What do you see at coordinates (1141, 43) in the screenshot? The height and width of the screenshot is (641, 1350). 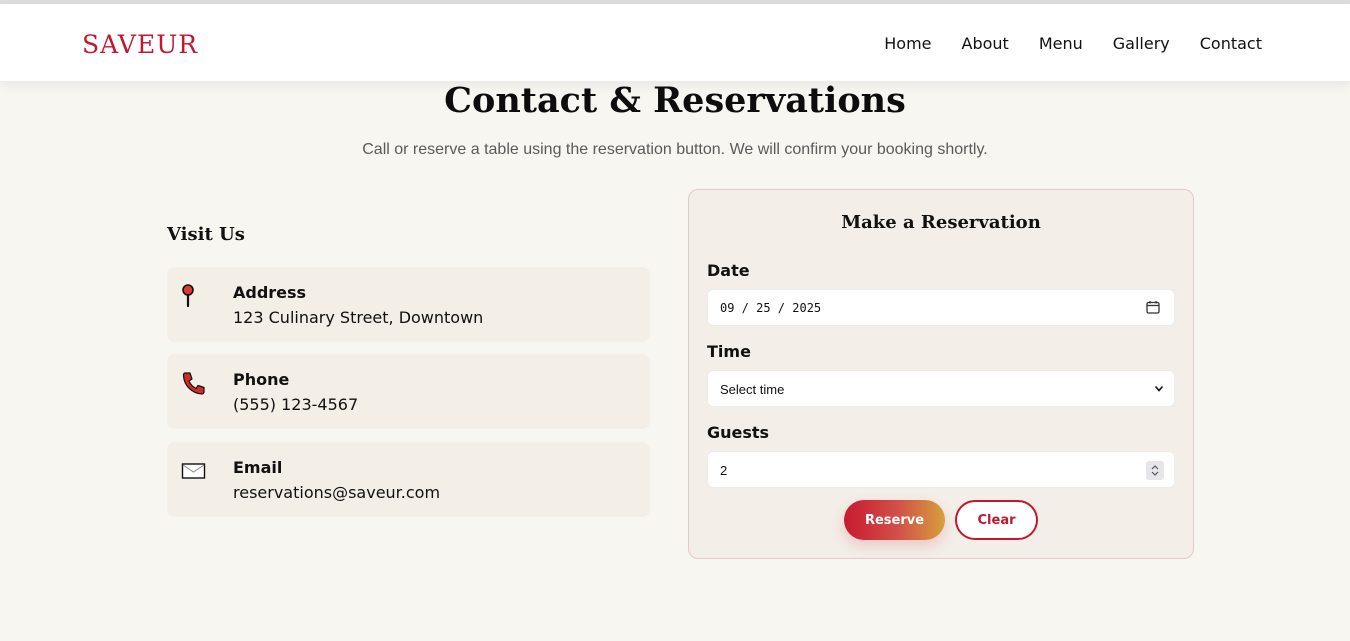 I see `nav-gallery: Gallery` at bounding box center [1141, 43].